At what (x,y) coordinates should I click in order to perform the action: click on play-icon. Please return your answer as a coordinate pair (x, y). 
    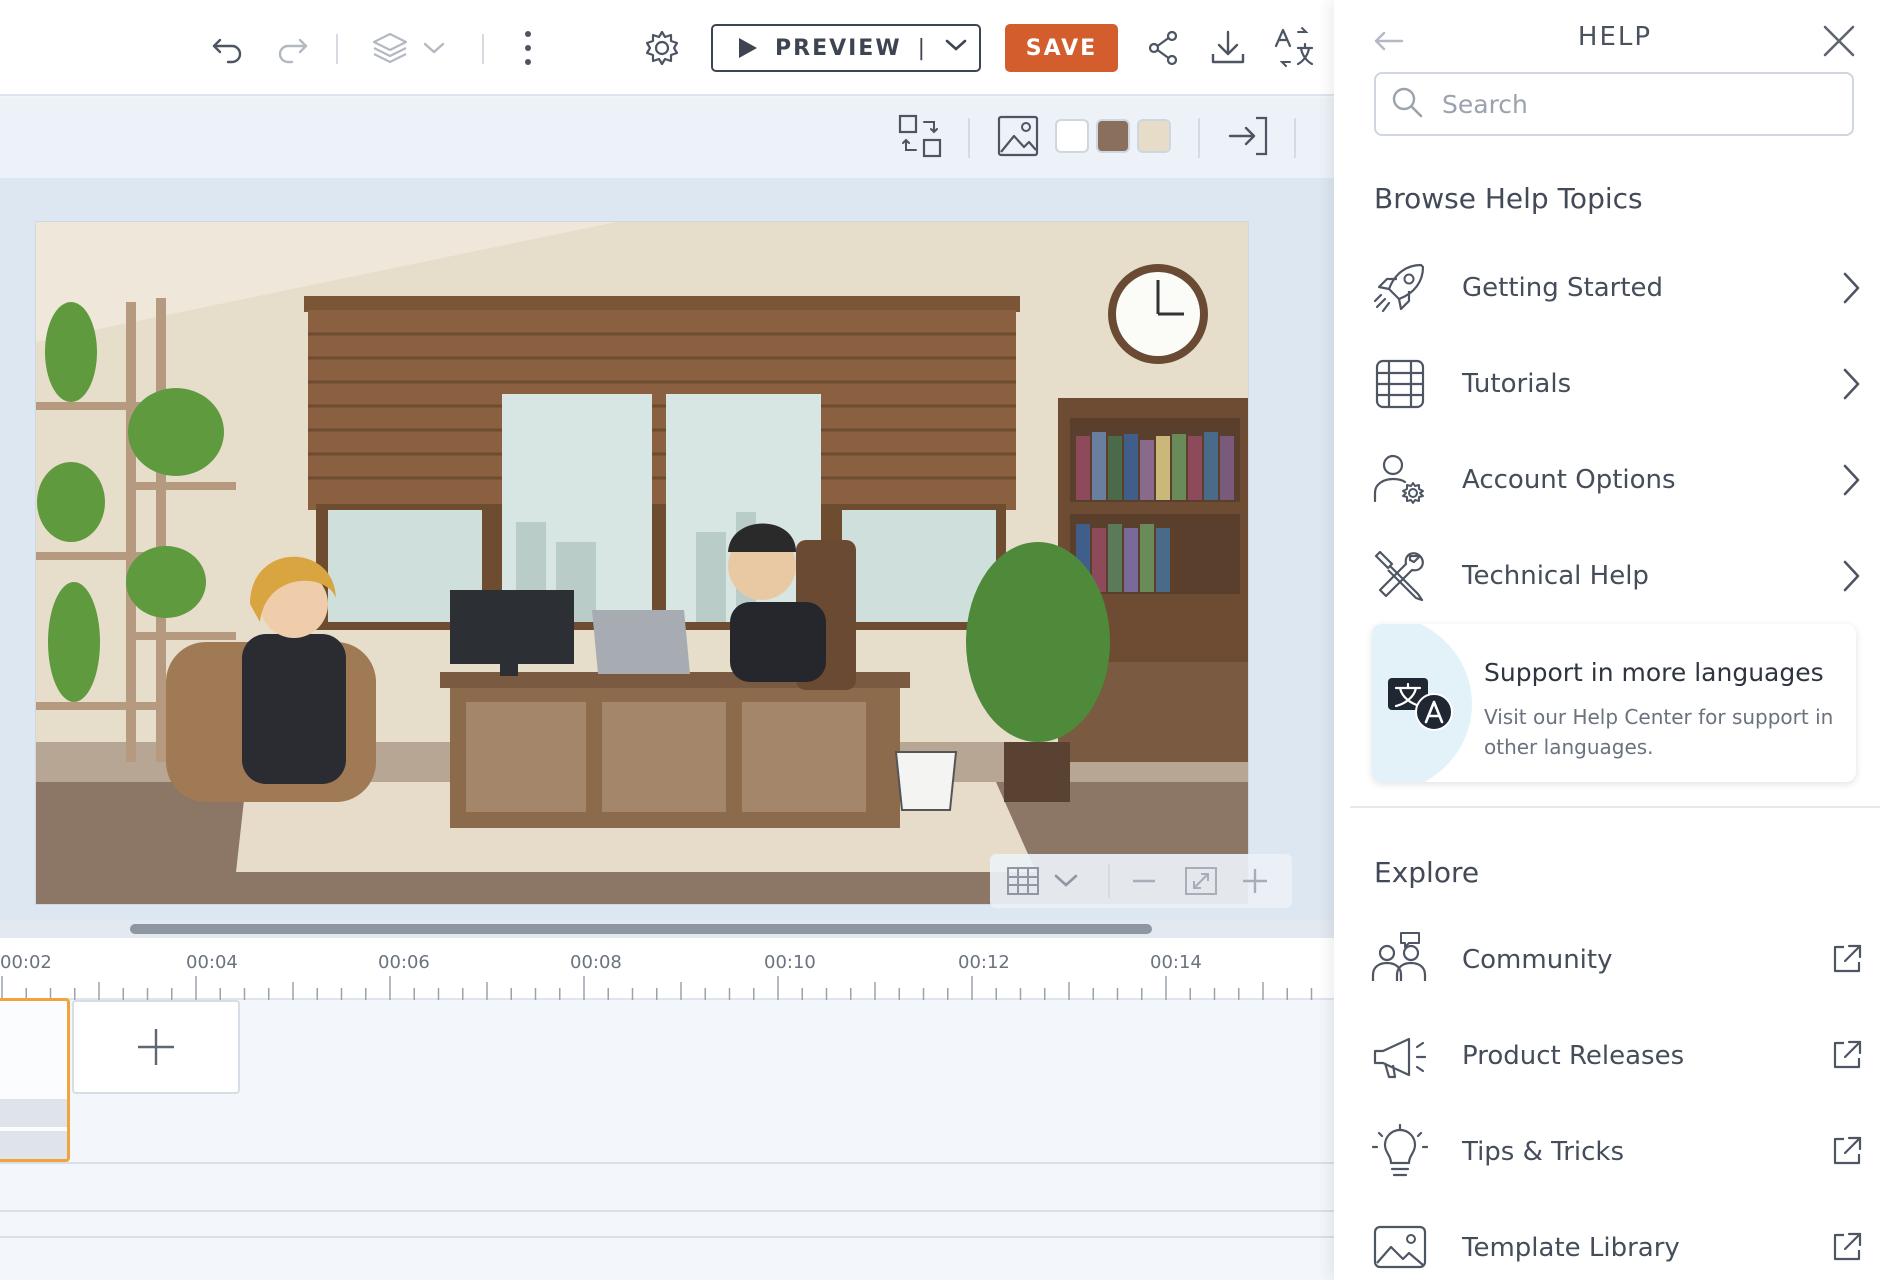
    Looking at the image, I should click on (748, 48).